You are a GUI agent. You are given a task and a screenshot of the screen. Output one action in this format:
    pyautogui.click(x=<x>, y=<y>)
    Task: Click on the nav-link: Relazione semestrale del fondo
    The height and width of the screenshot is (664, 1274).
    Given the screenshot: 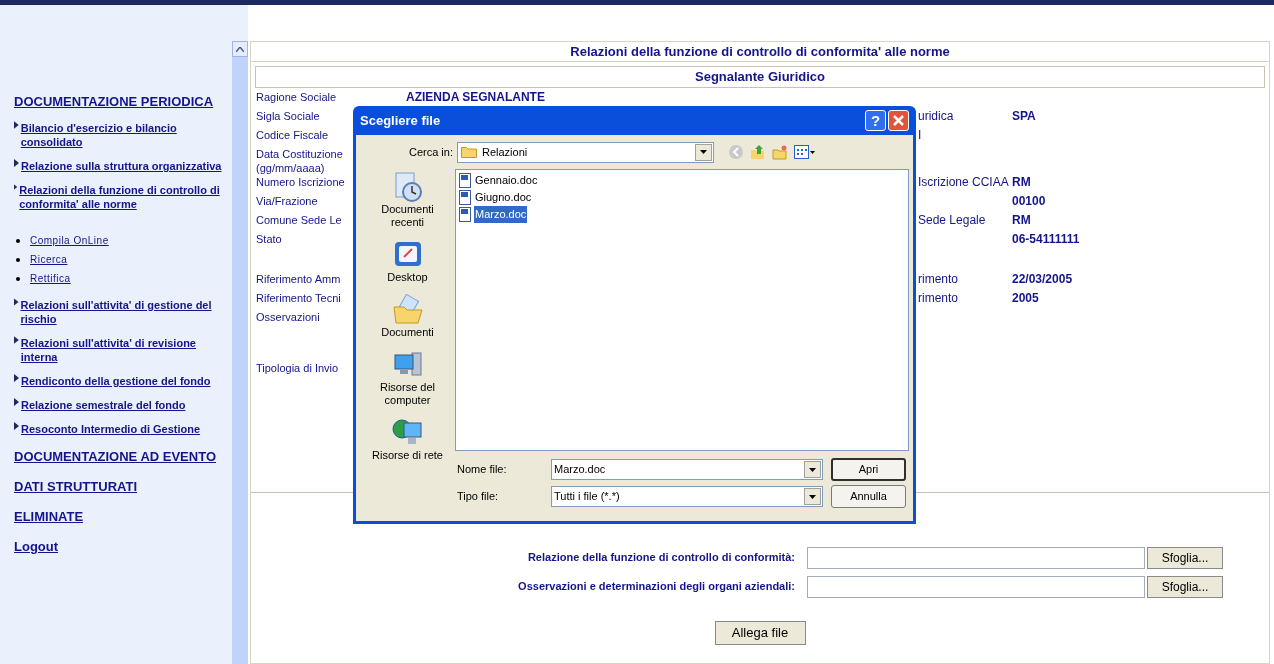 What is the action you would take?
    pyautogui.click(x=100, y=405)
    